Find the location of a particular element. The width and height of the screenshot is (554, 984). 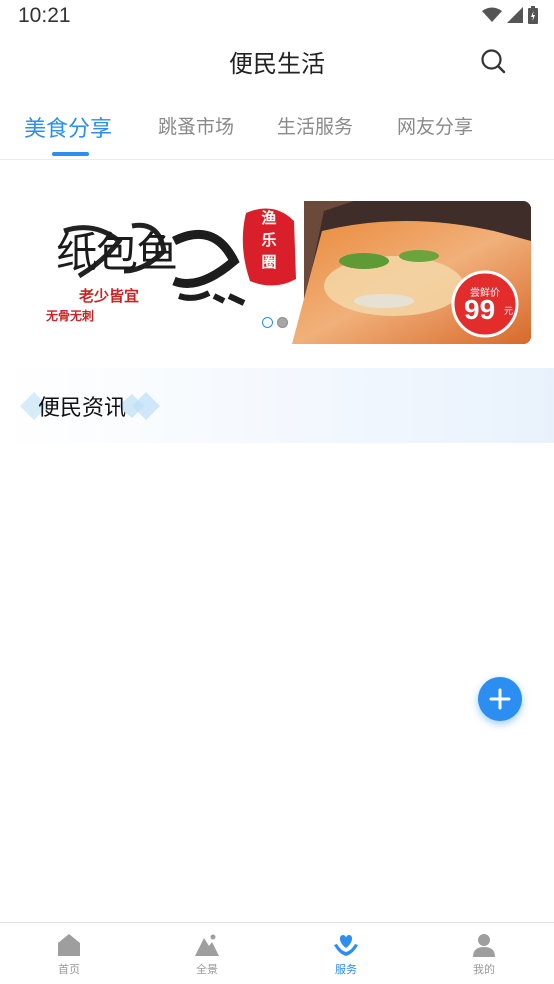

banner-headline: 纸包鱼 is located at coordinates (117, 252).